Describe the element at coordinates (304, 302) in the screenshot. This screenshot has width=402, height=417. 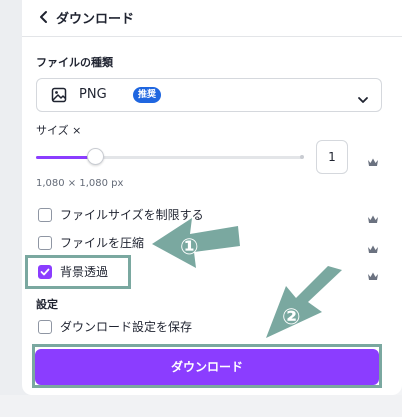
I see `annotation-arrow-2: ②` at that location.